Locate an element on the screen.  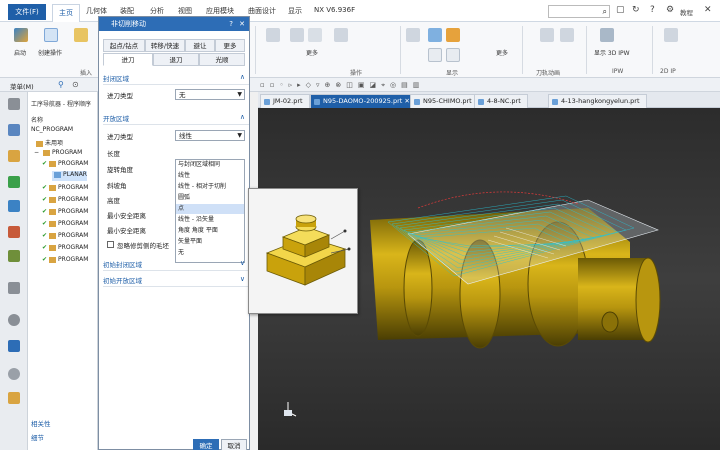
closed-engage-type-select: 无 ▼ is located at coordinates (210, 94).